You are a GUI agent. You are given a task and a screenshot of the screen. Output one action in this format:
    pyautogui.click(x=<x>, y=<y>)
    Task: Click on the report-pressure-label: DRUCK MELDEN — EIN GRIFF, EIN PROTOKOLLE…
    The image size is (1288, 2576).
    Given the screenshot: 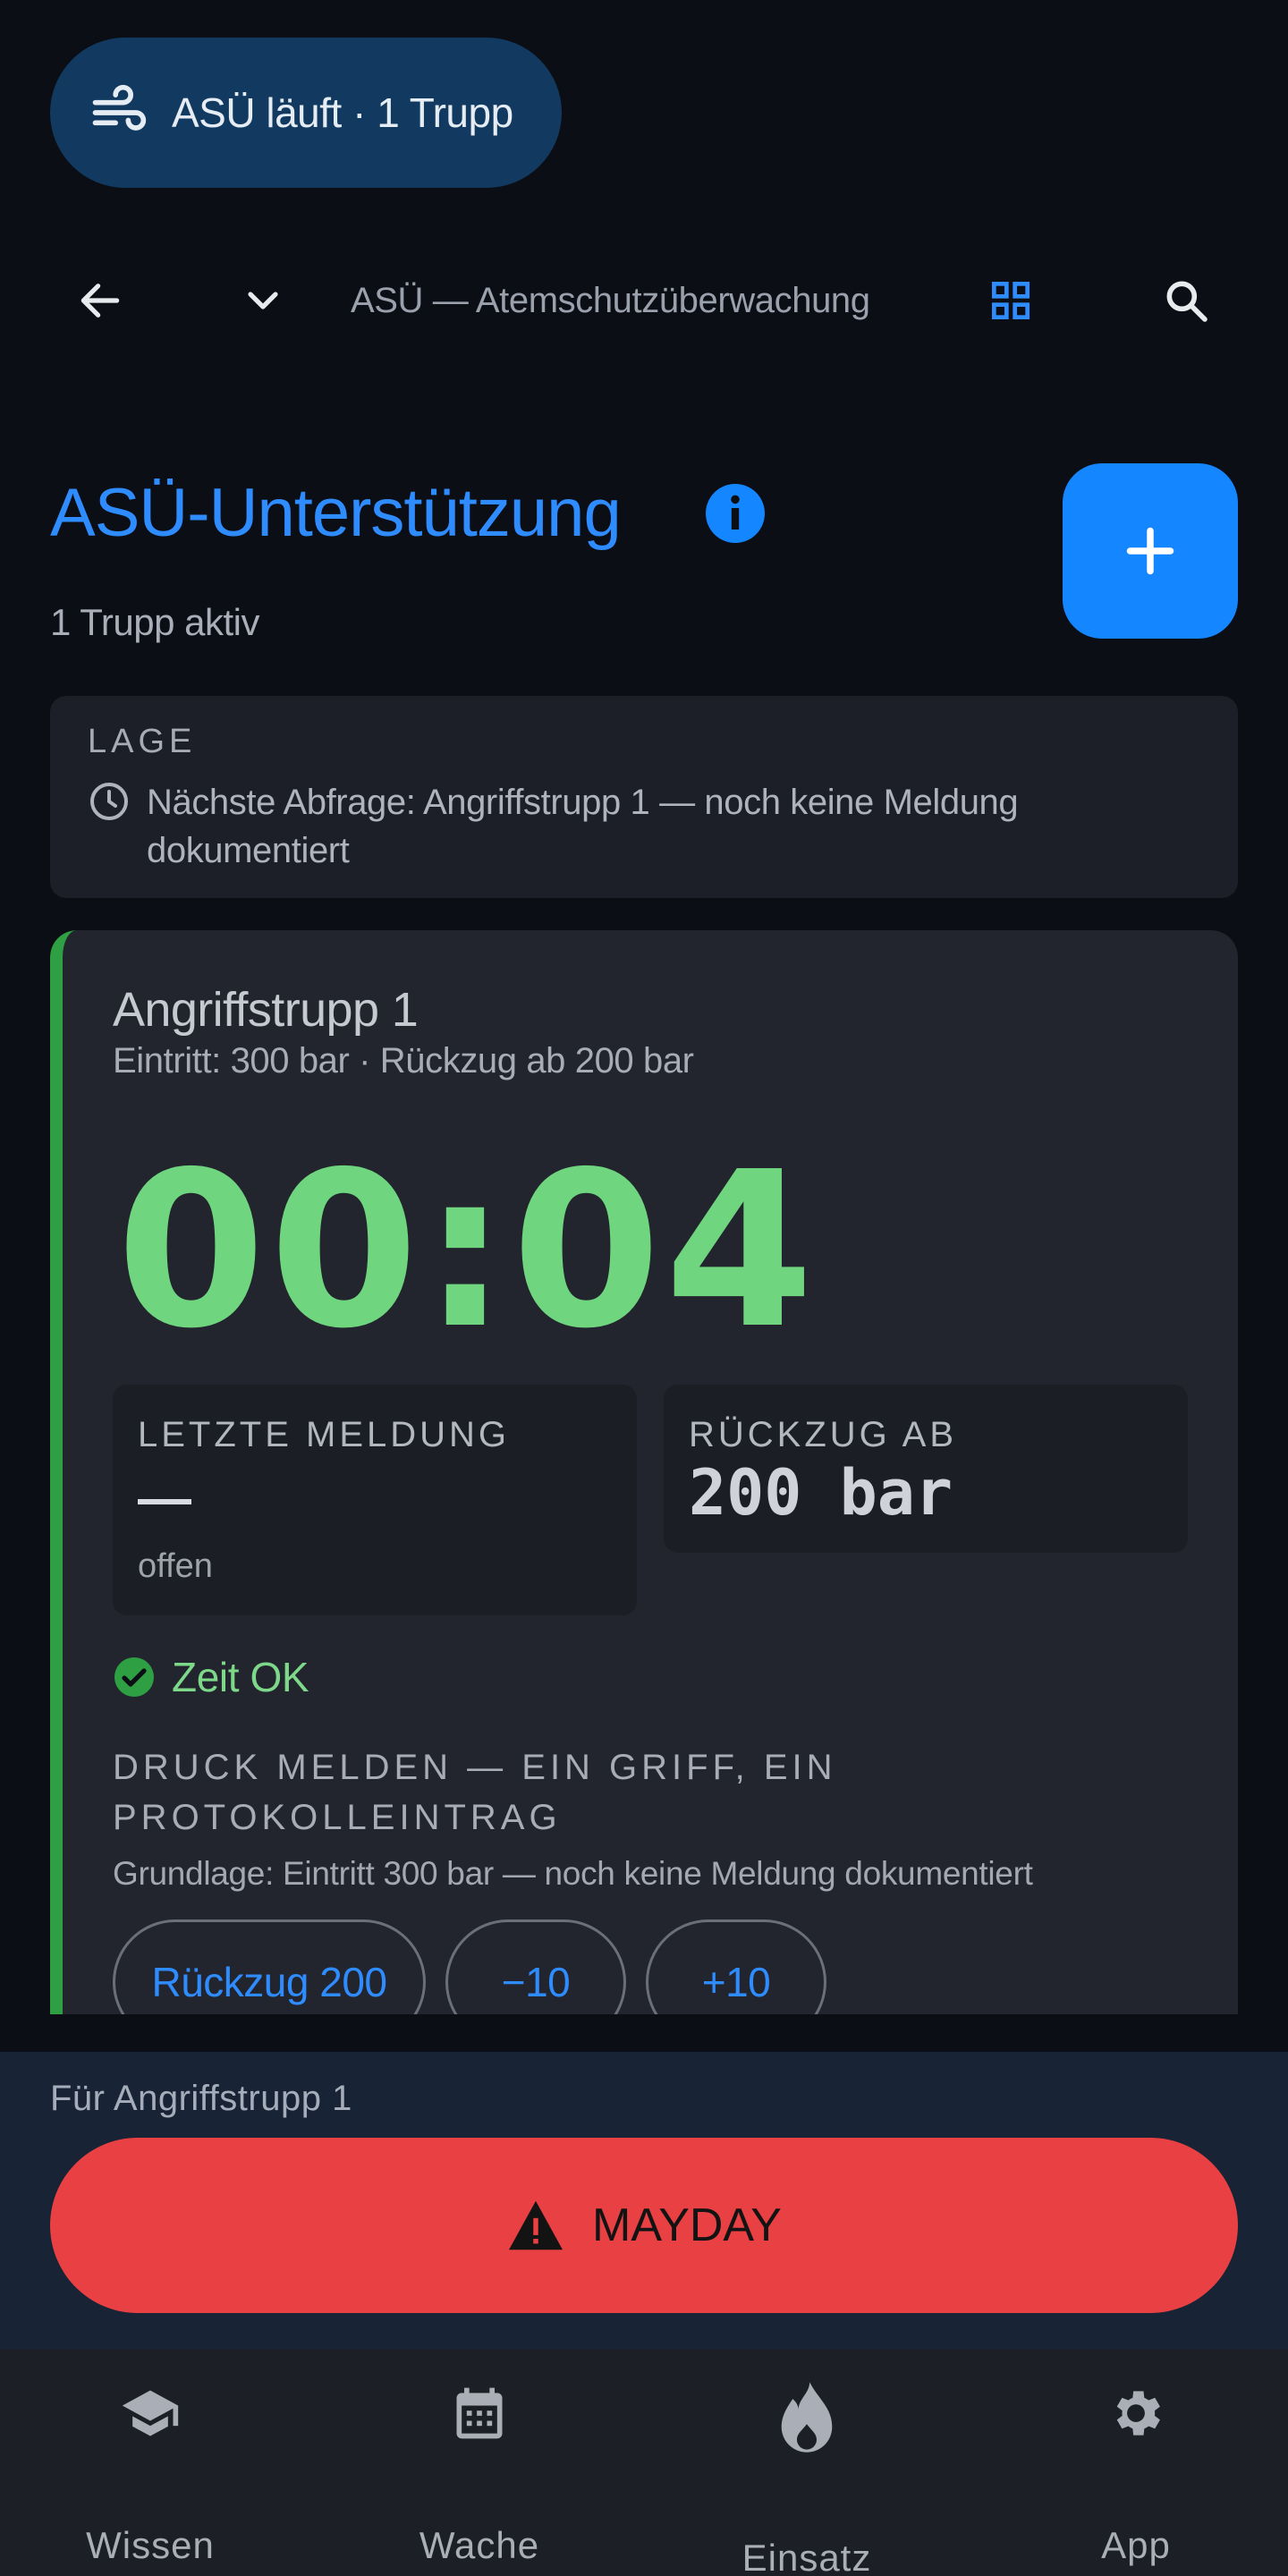 What is the action you would take?
    pyautogui.click(x=475, y=1792)
    